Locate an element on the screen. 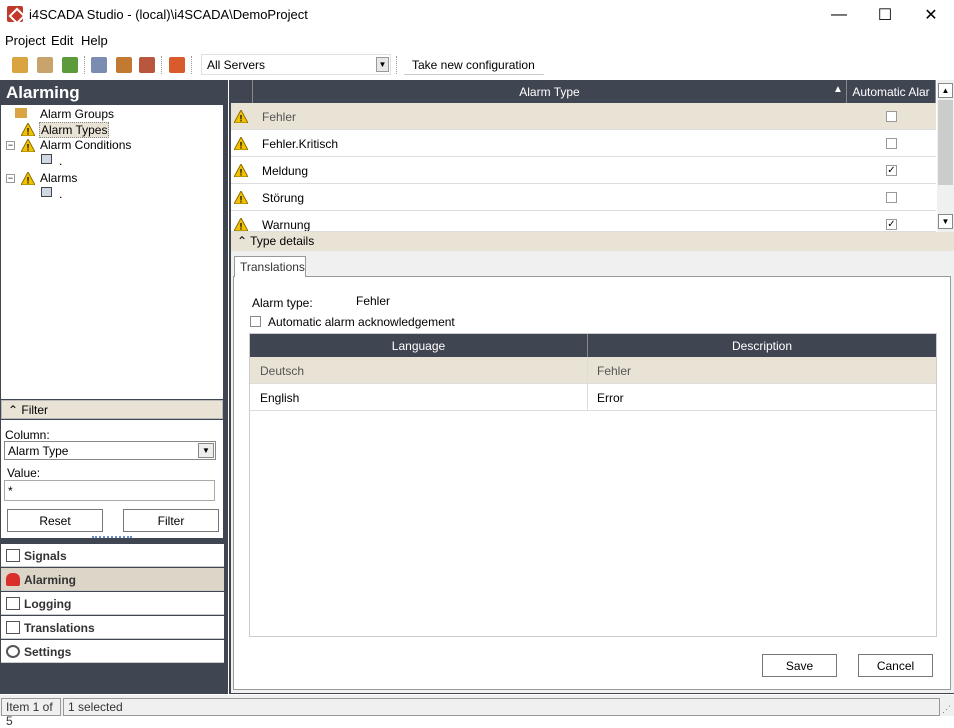 The width and height of the screenshot is (954, 728). column-title: Alarm Type is located at coordinates (549, 91).